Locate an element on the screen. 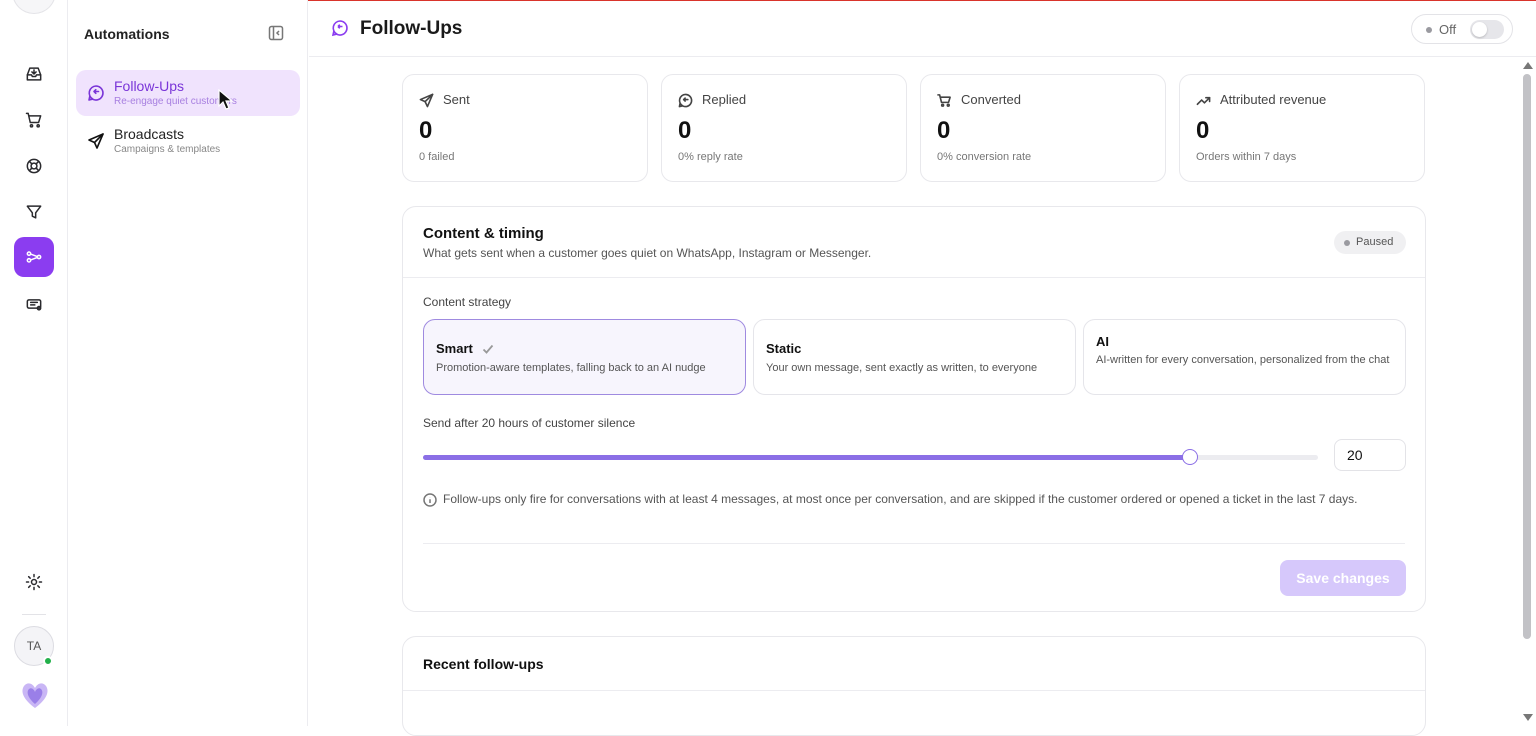 This screenshot has width=1536, height=736. stat-label: Converted is located at coordinates (991, 99).